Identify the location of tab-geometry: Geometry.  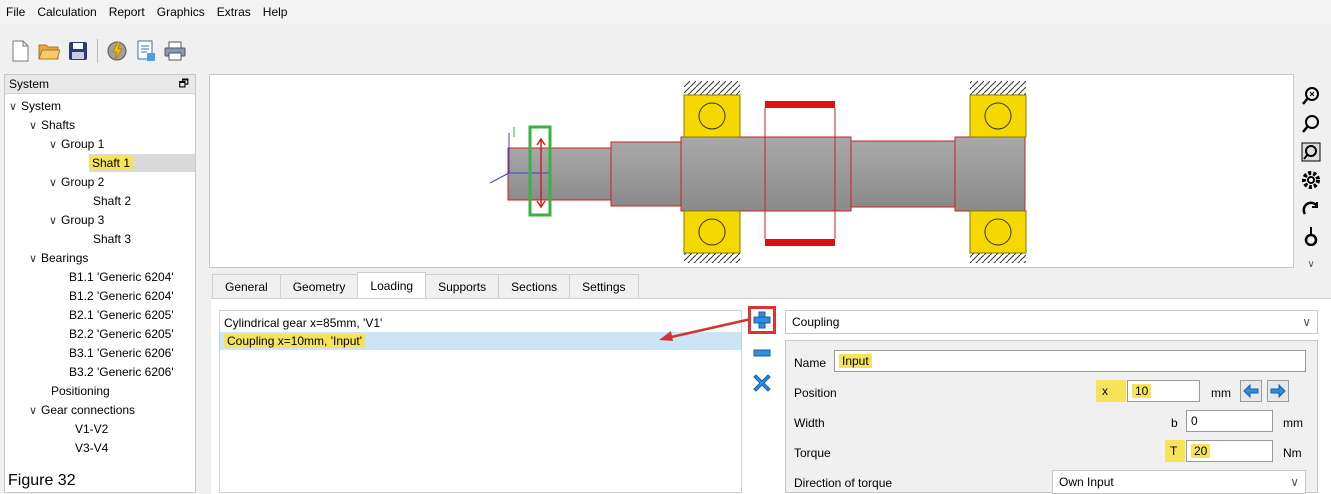
(319, 286).